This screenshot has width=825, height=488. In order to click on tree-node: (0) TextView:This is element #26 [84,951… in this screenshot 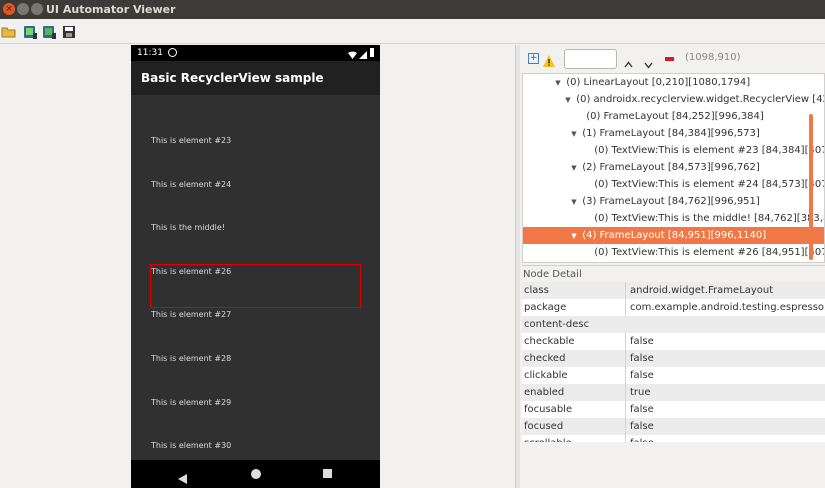, I will do `click(674, 252)`.